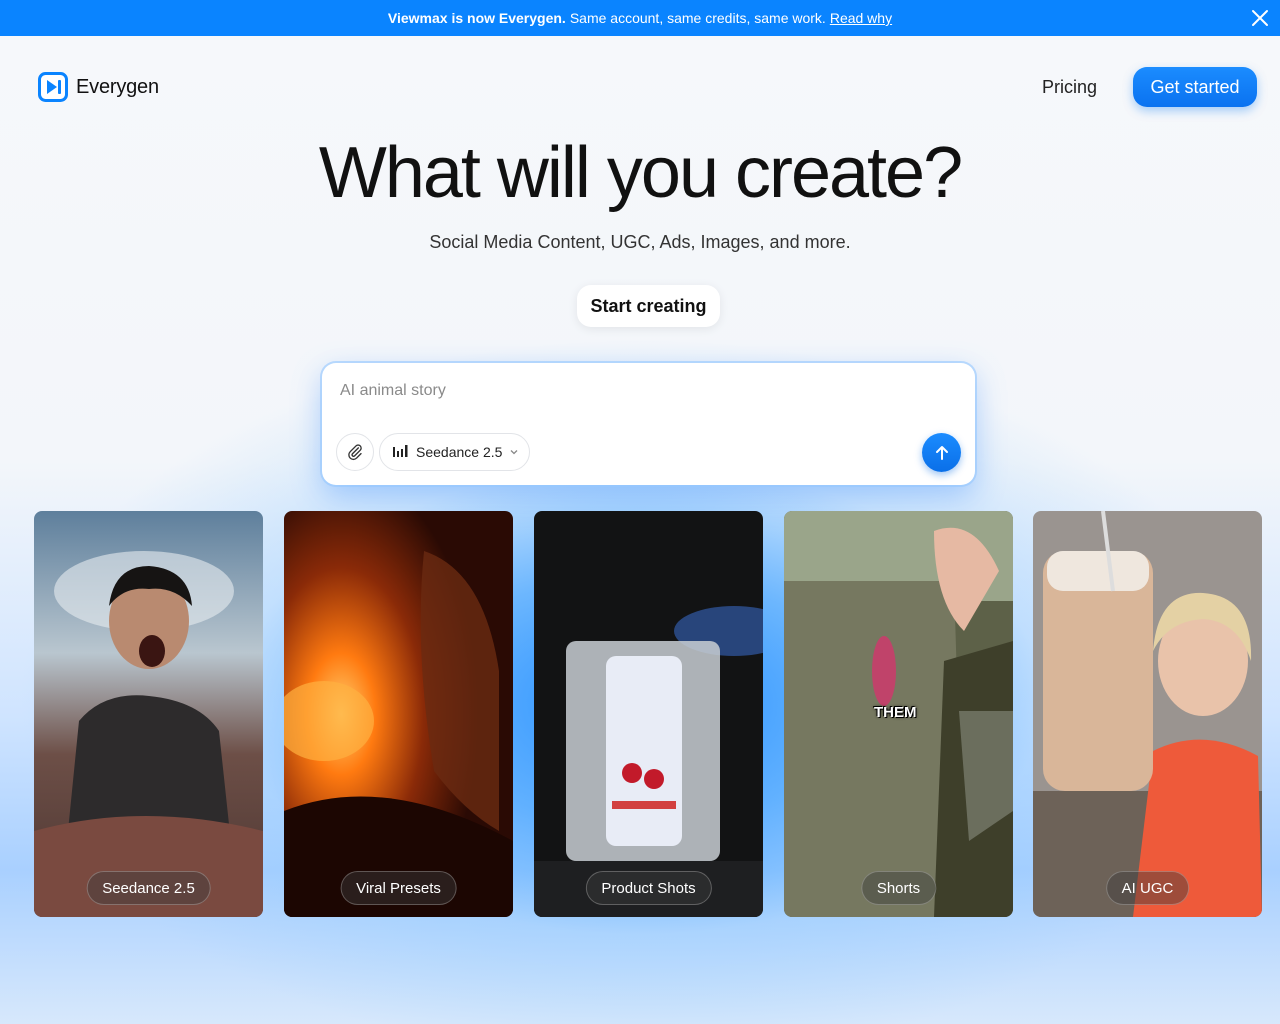 The height and width of the screenshot is (1024, 1280). I want to click on arrow-up-icon, so click(941, 452).